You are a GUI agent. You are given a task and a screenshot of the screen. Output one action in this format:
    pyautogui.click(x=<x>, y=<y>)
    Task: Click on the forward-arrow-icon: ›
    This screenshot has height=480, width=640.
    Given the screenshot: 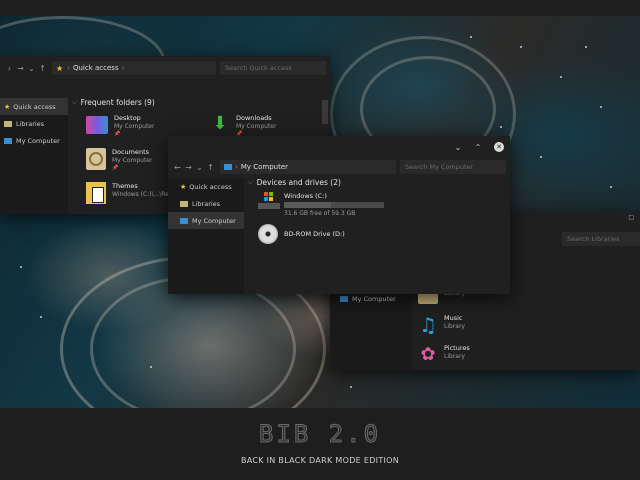 What is the action you would take?
    pyautogui.click(x=9, y=68)
    